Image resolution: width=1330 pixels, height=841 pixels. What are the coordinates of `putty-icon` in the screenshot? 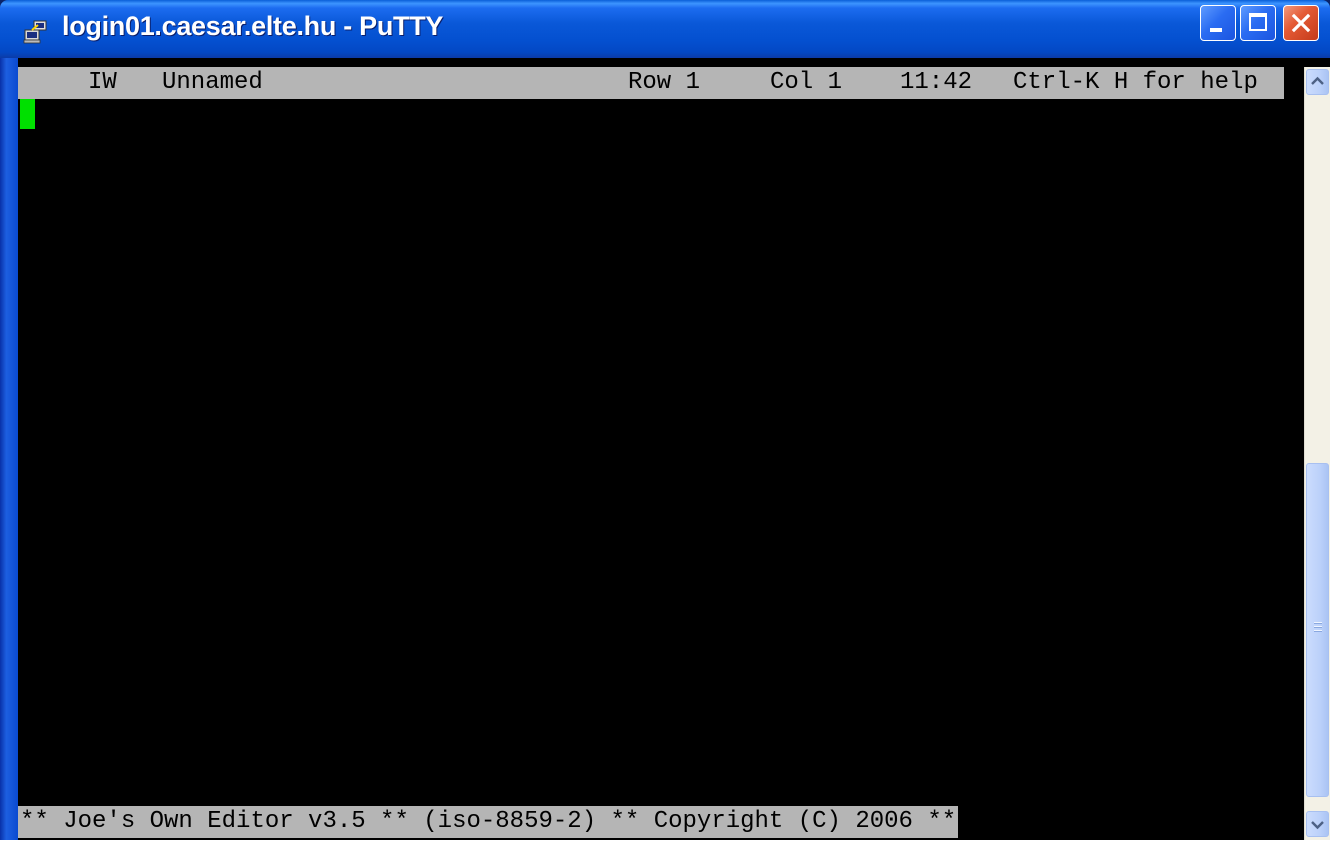 It's located at (35, 32).